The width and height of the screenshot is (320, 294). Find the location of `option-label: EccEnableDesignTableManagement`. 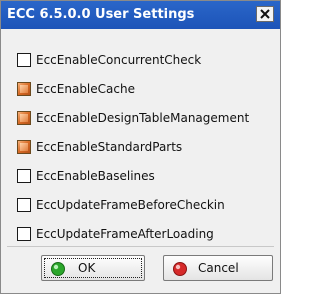

option-label: EccEnableDesignTableManagement is located at coordinates (143, 118).